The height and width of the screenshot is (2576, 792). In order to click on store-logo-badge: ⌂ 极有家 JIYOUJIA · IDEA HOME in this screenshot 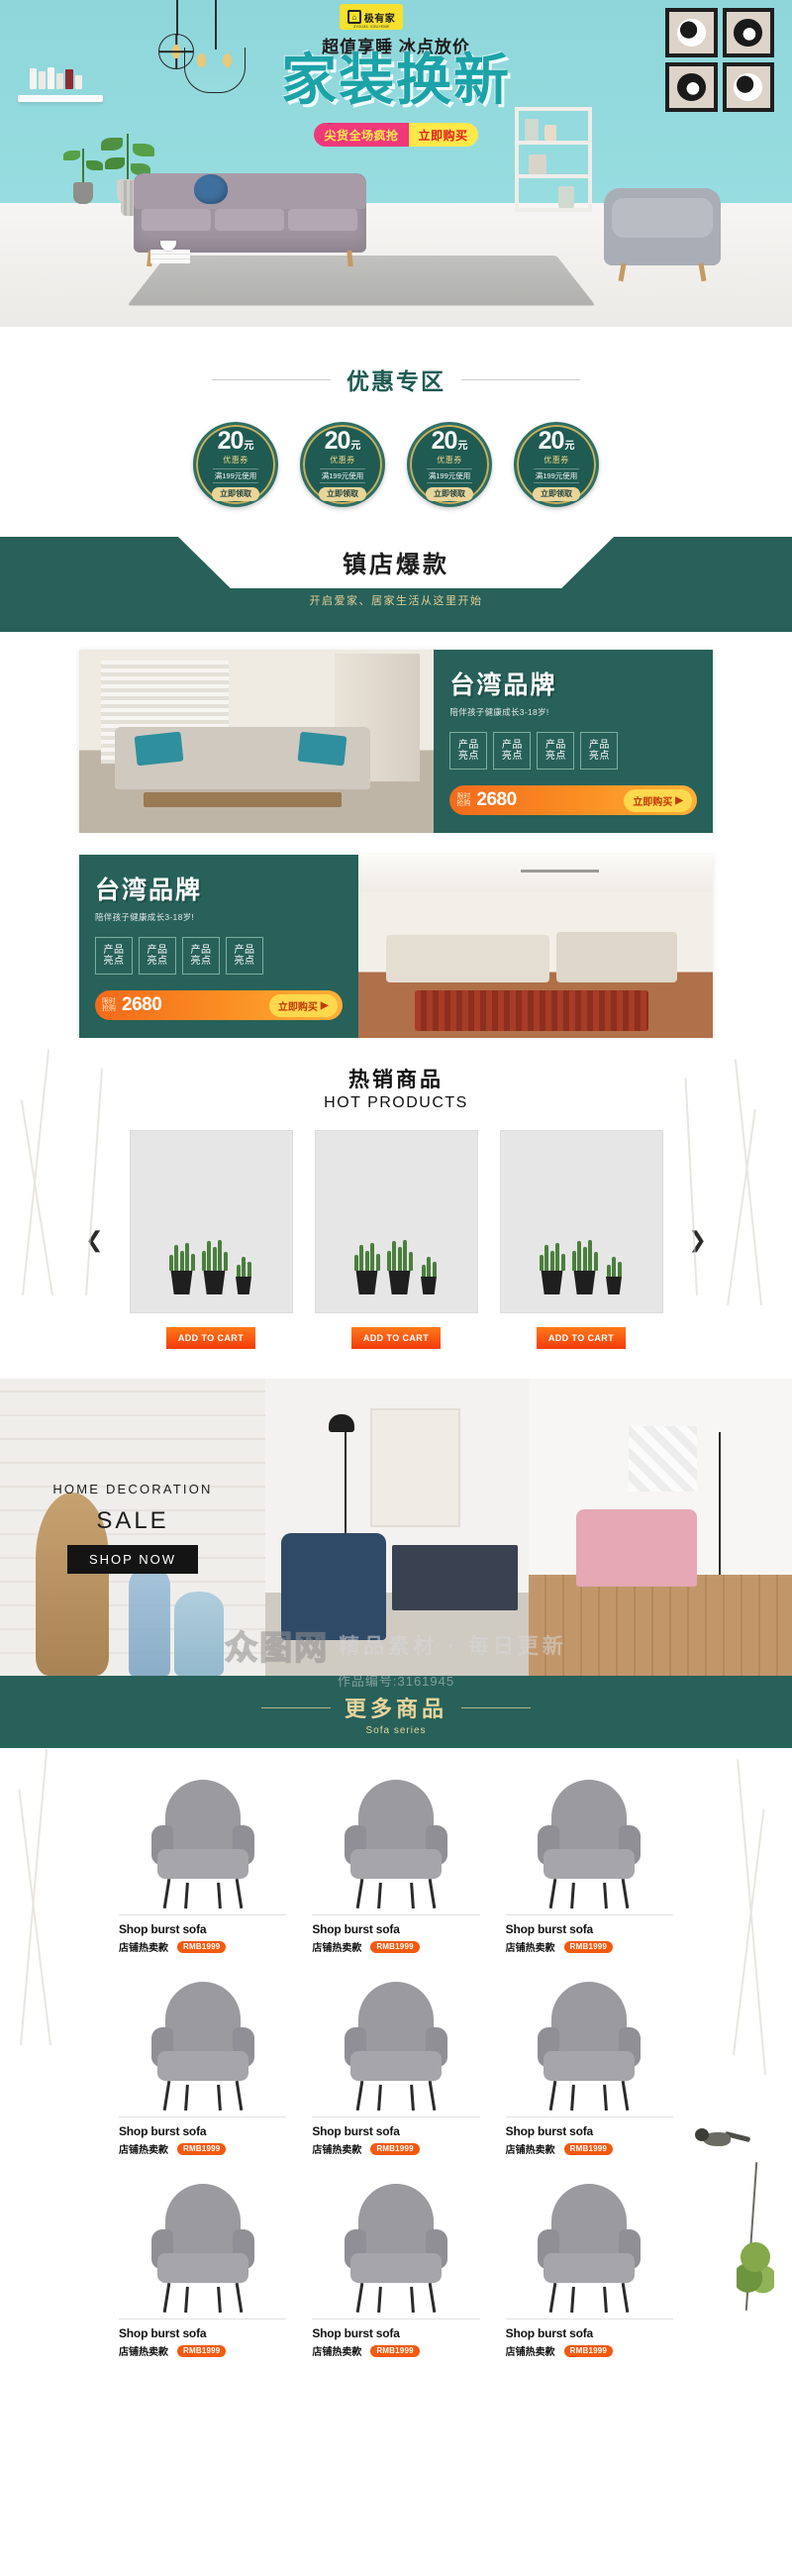, I will do `click(372, 17)`.